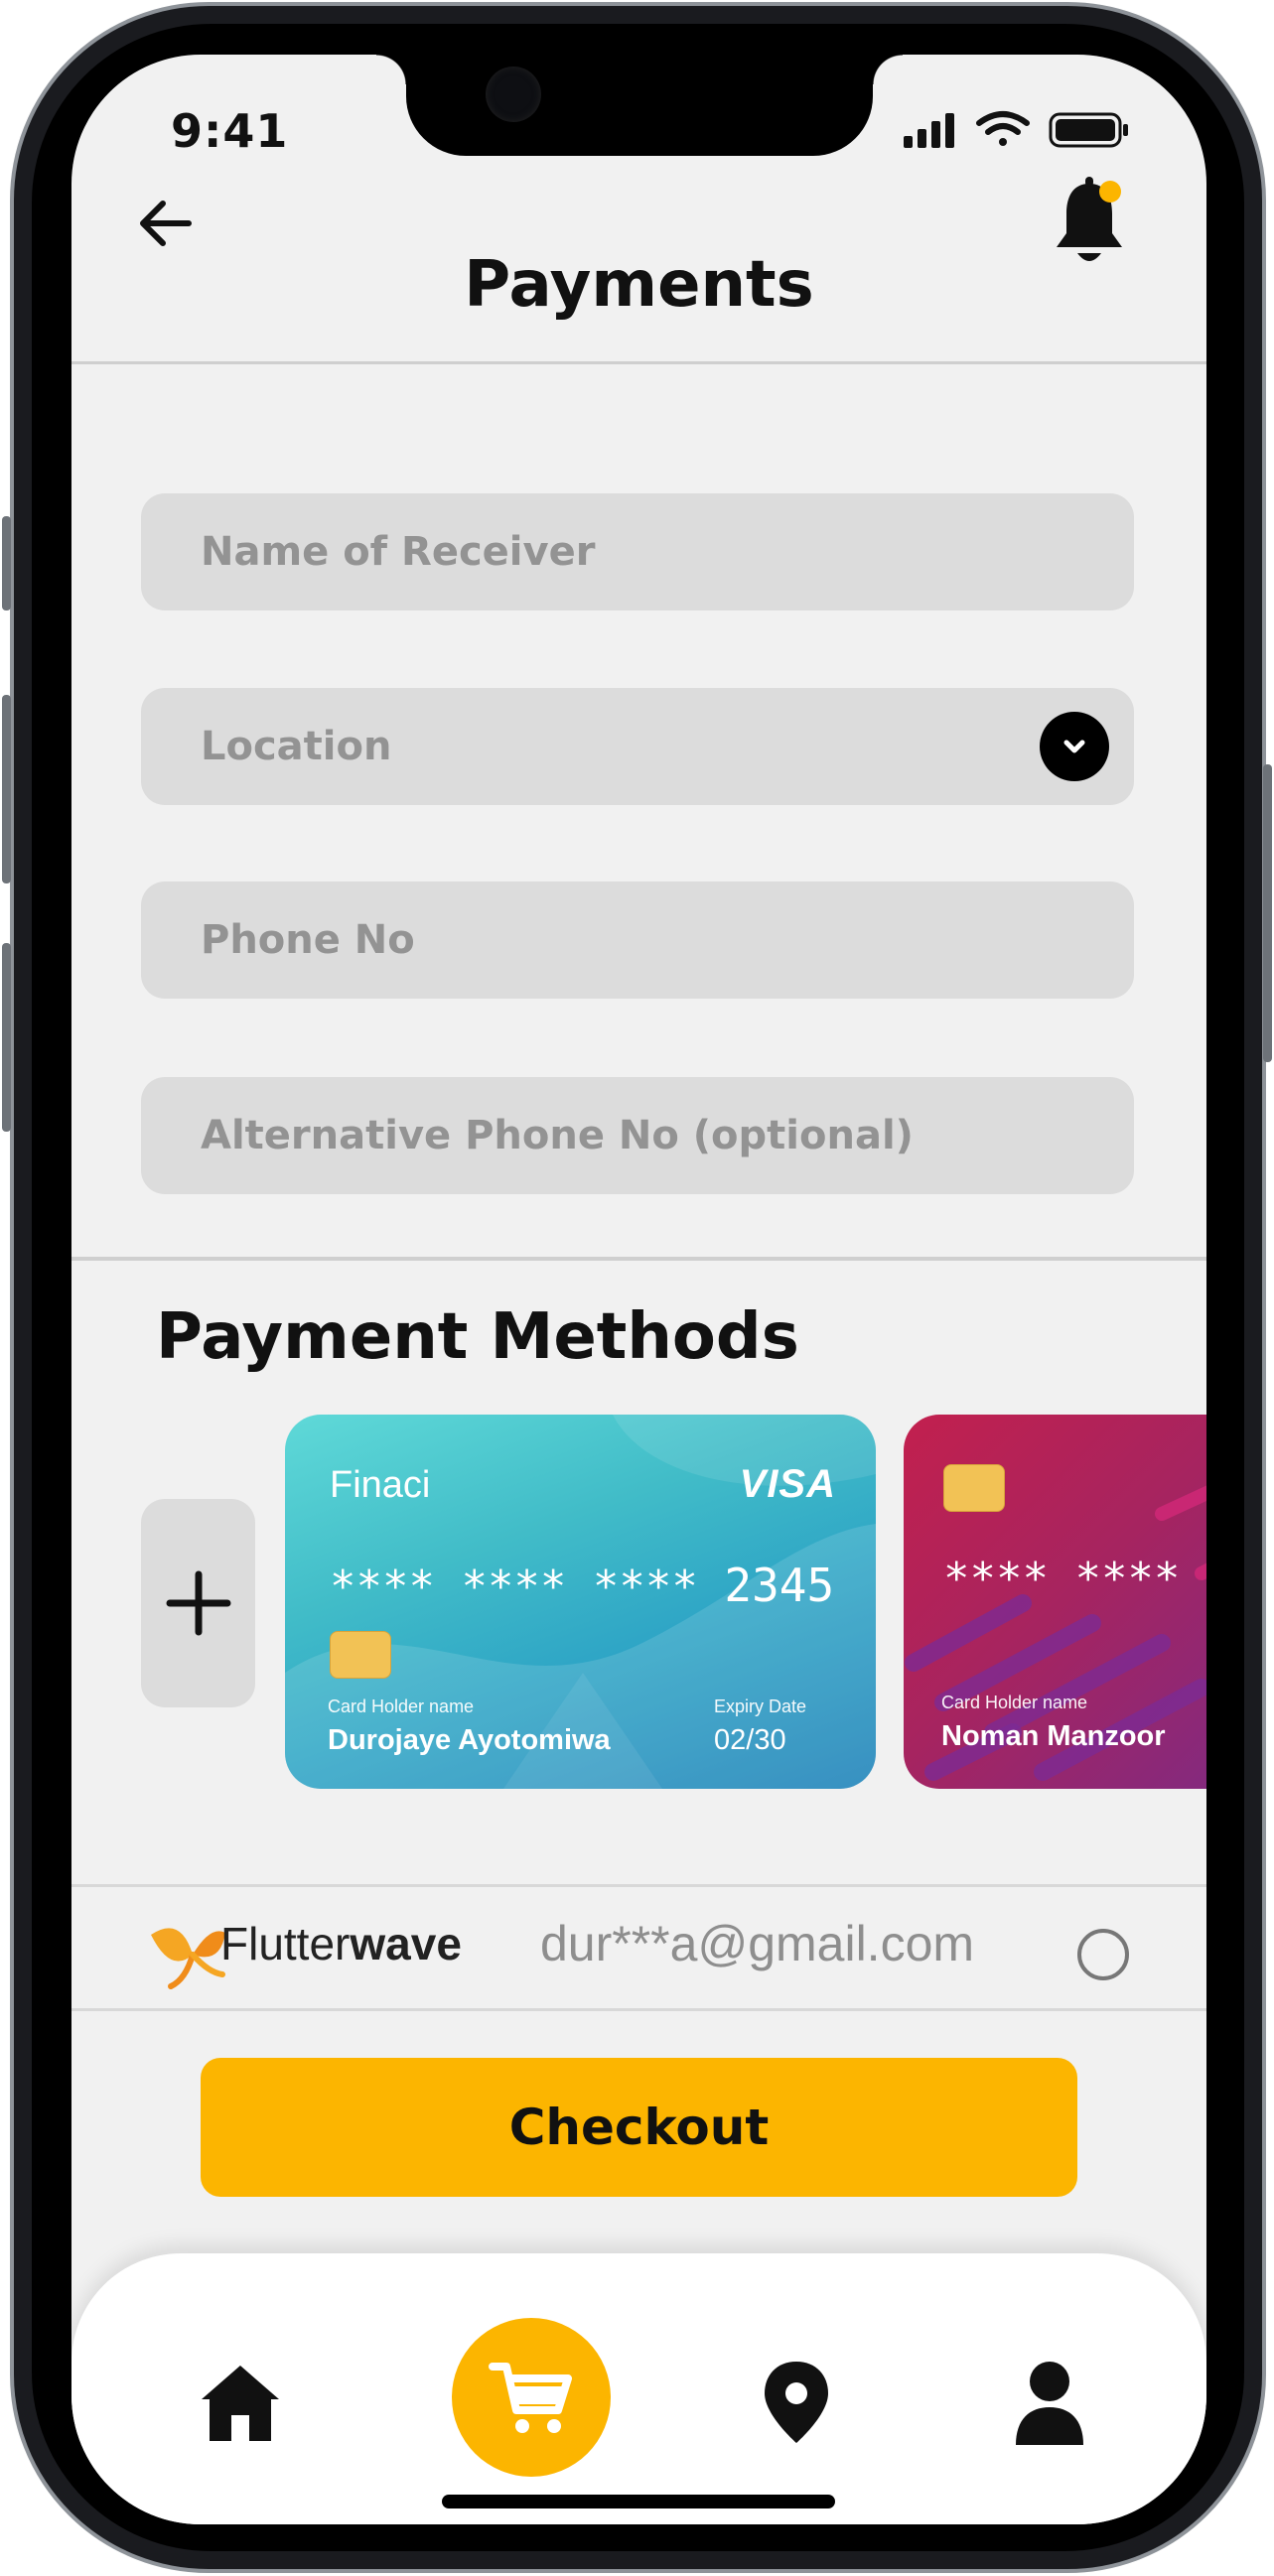 This screenshot has width=1274, height=2576. What do you see at coordinates (757, 1943) in the screenshot?
I see `flutterwave-email: dur***a@gmail.com` at bounding box center [757, 1943].